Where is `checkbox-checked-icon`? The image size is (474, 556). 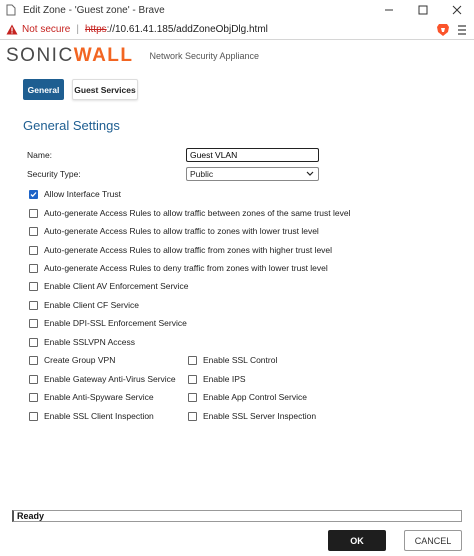 checkbox-checked-icon is located at coordinates (33, 194).